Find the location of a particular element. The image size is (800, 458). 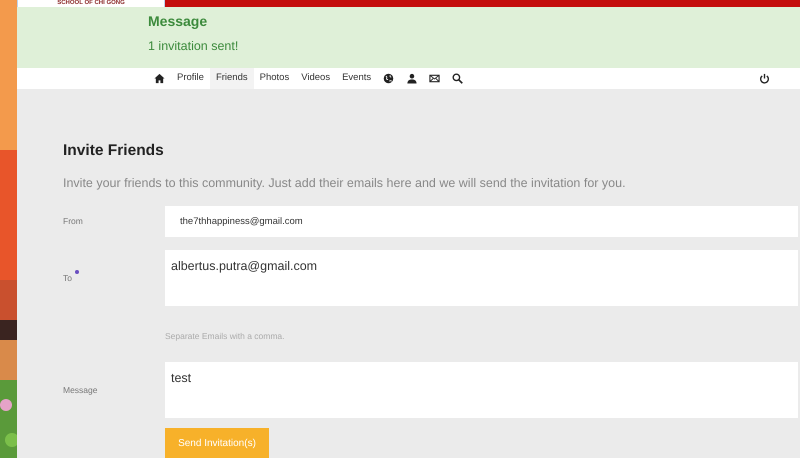

form-title: Invite Friends is located at coordinates (114, 151).